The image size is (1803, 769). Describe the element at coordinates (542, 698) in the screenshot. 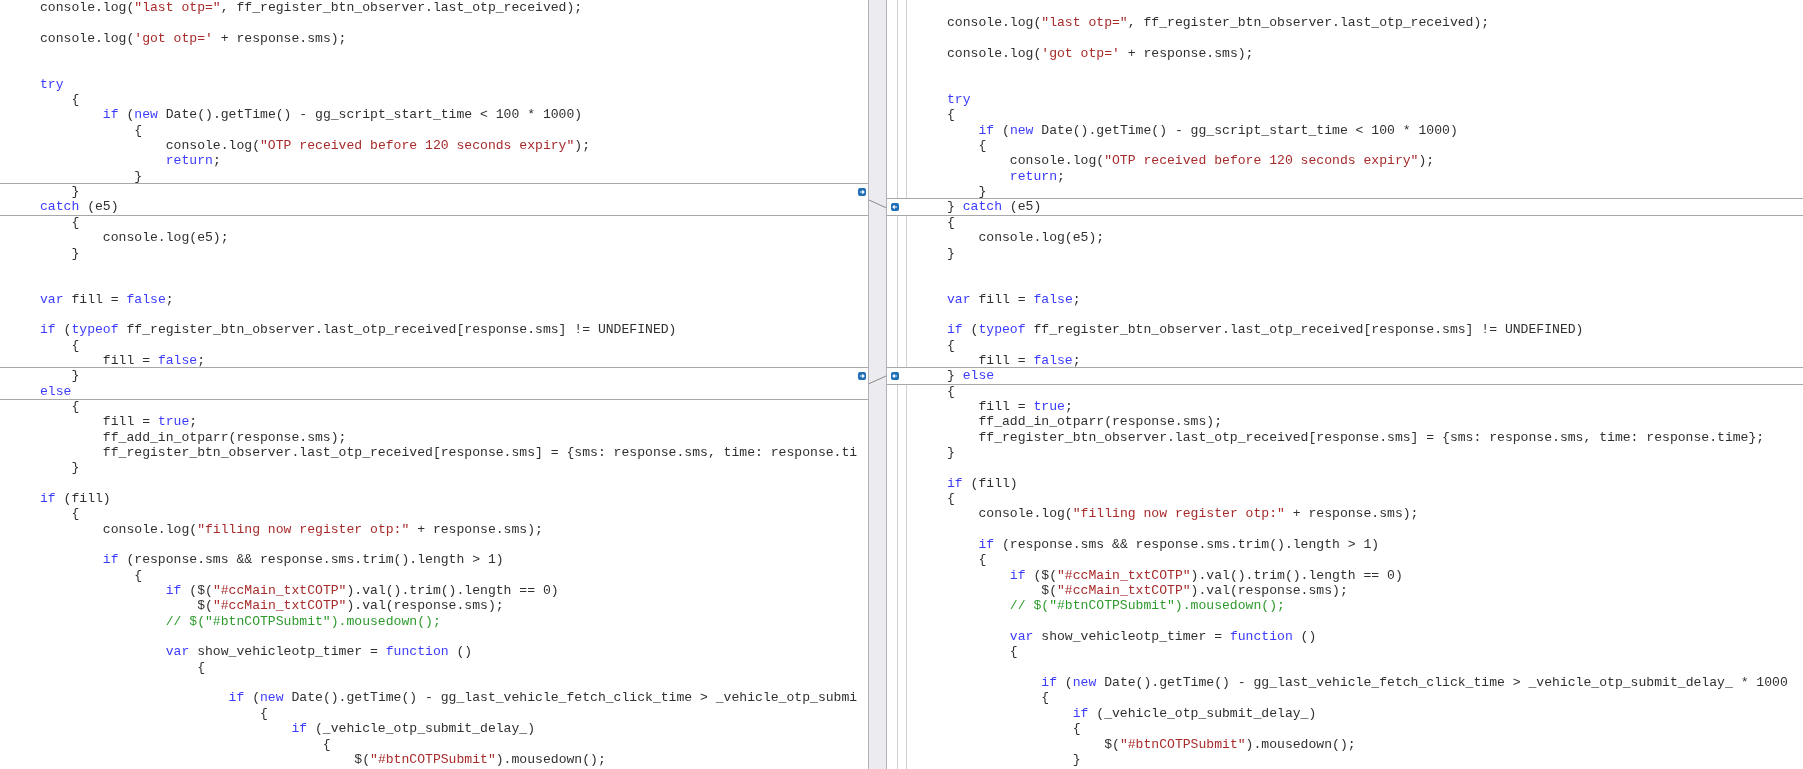

I see `code-line: if (new Date().getTime() - gg_last_vehicle_fetch_click_time > _vehicle_otp_submi` at that location.